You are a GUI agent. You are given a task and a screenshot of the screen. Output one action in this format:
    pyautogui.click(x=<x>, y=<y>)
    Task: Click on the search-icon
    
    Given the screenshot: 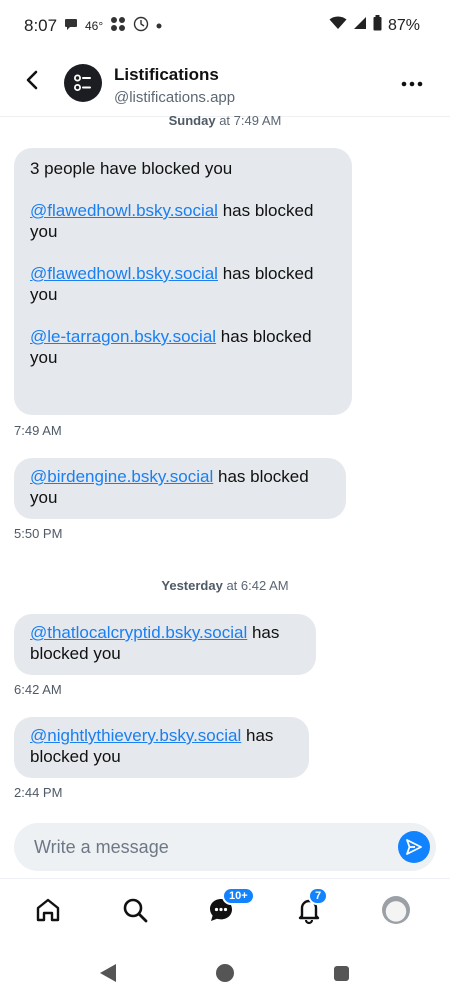 What is the action you would take?
    pyautogui.click(x=135, y=910)
    